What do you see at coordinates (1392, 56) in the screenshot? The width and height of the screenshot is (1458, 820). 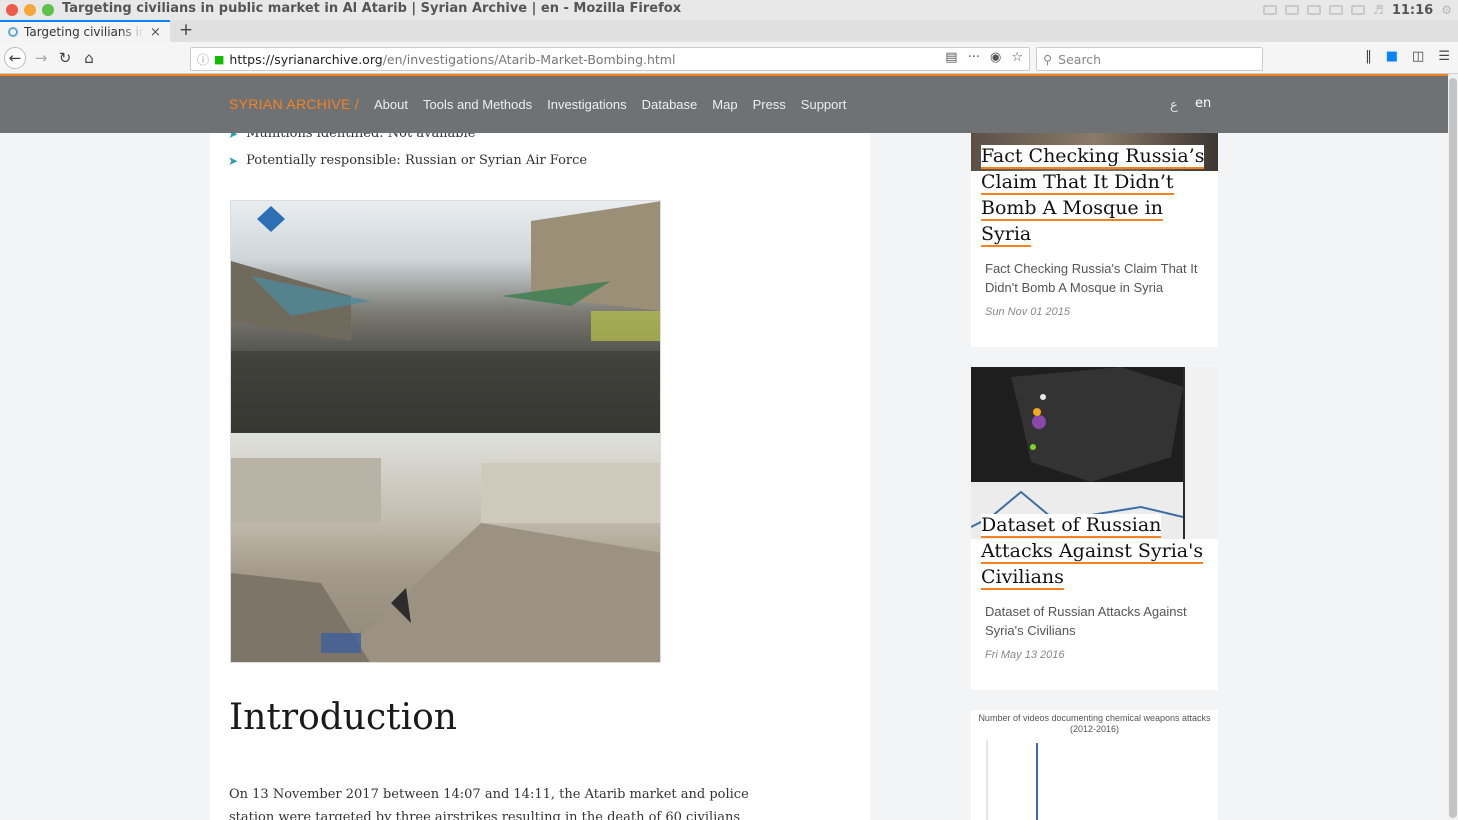 I see `extension-icon: ■` at bounding box center [1392, 56].